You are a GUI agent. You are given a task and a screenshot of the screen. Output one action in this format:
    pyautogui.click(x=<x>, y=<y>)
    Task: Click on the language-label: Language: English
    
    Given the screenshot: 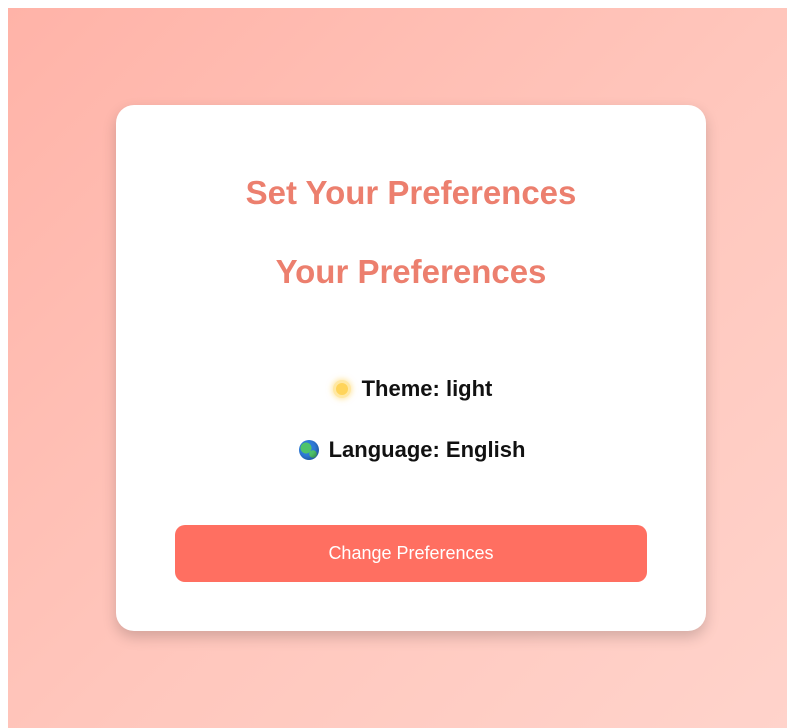 What is the action you would take?
    pyautogui.click(x=427, y=449)
    